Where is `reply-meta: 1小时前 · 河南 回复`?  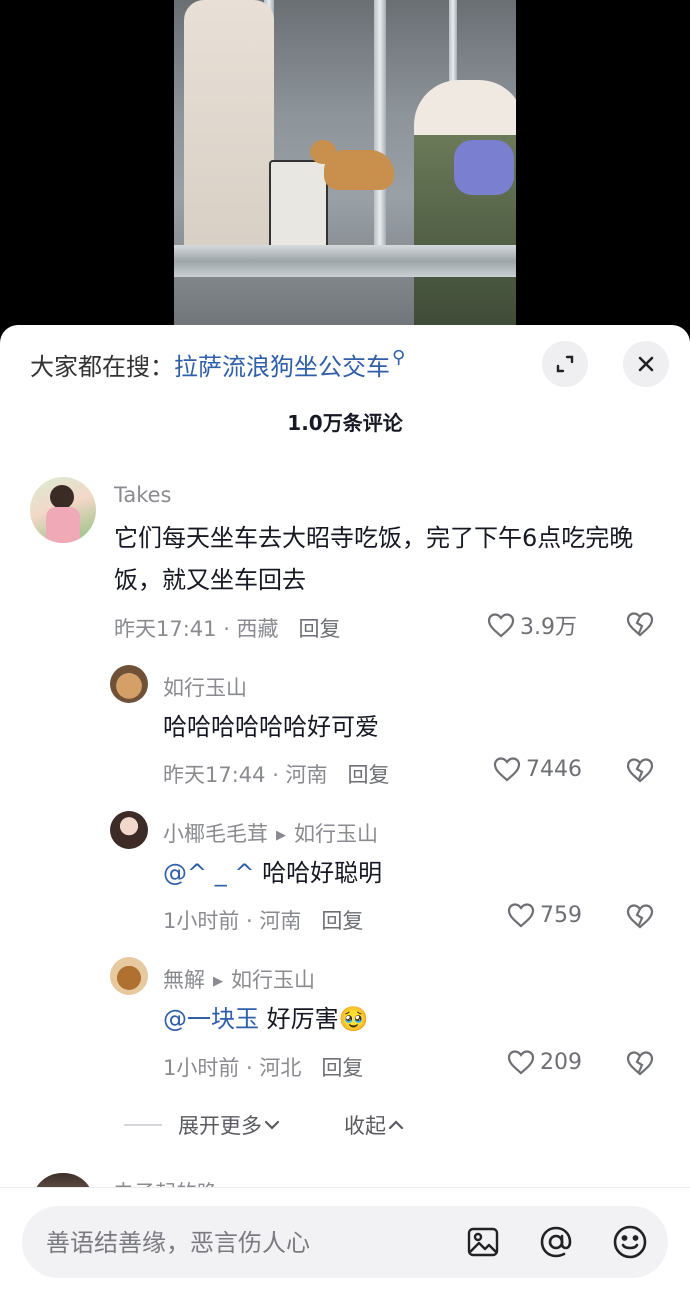
reply-meta: 1小时前 · 河南 回复 is located at coordinates (263, 920).